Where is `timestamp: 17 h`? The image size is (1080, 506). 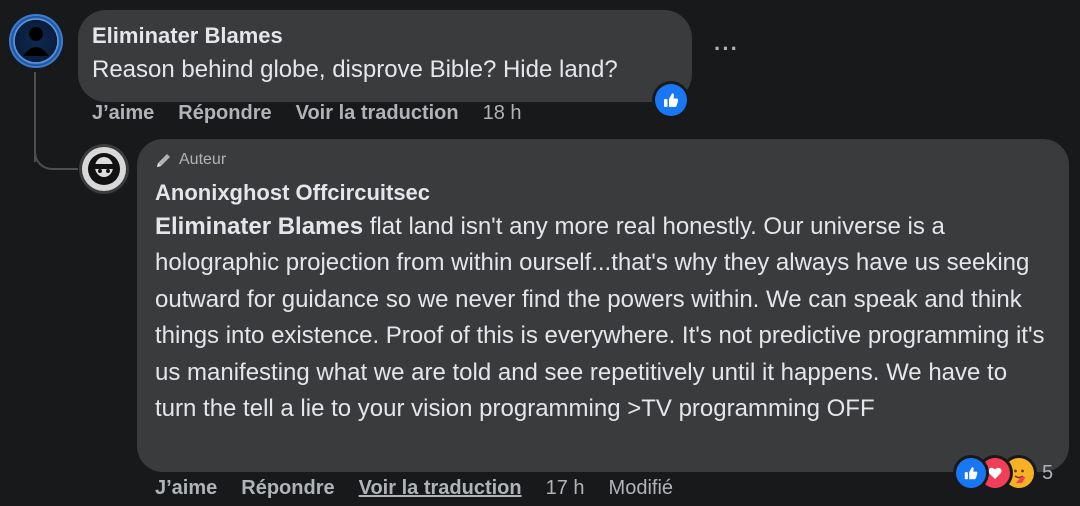 timestamp: 17 h is located at coordinates (565, 488).